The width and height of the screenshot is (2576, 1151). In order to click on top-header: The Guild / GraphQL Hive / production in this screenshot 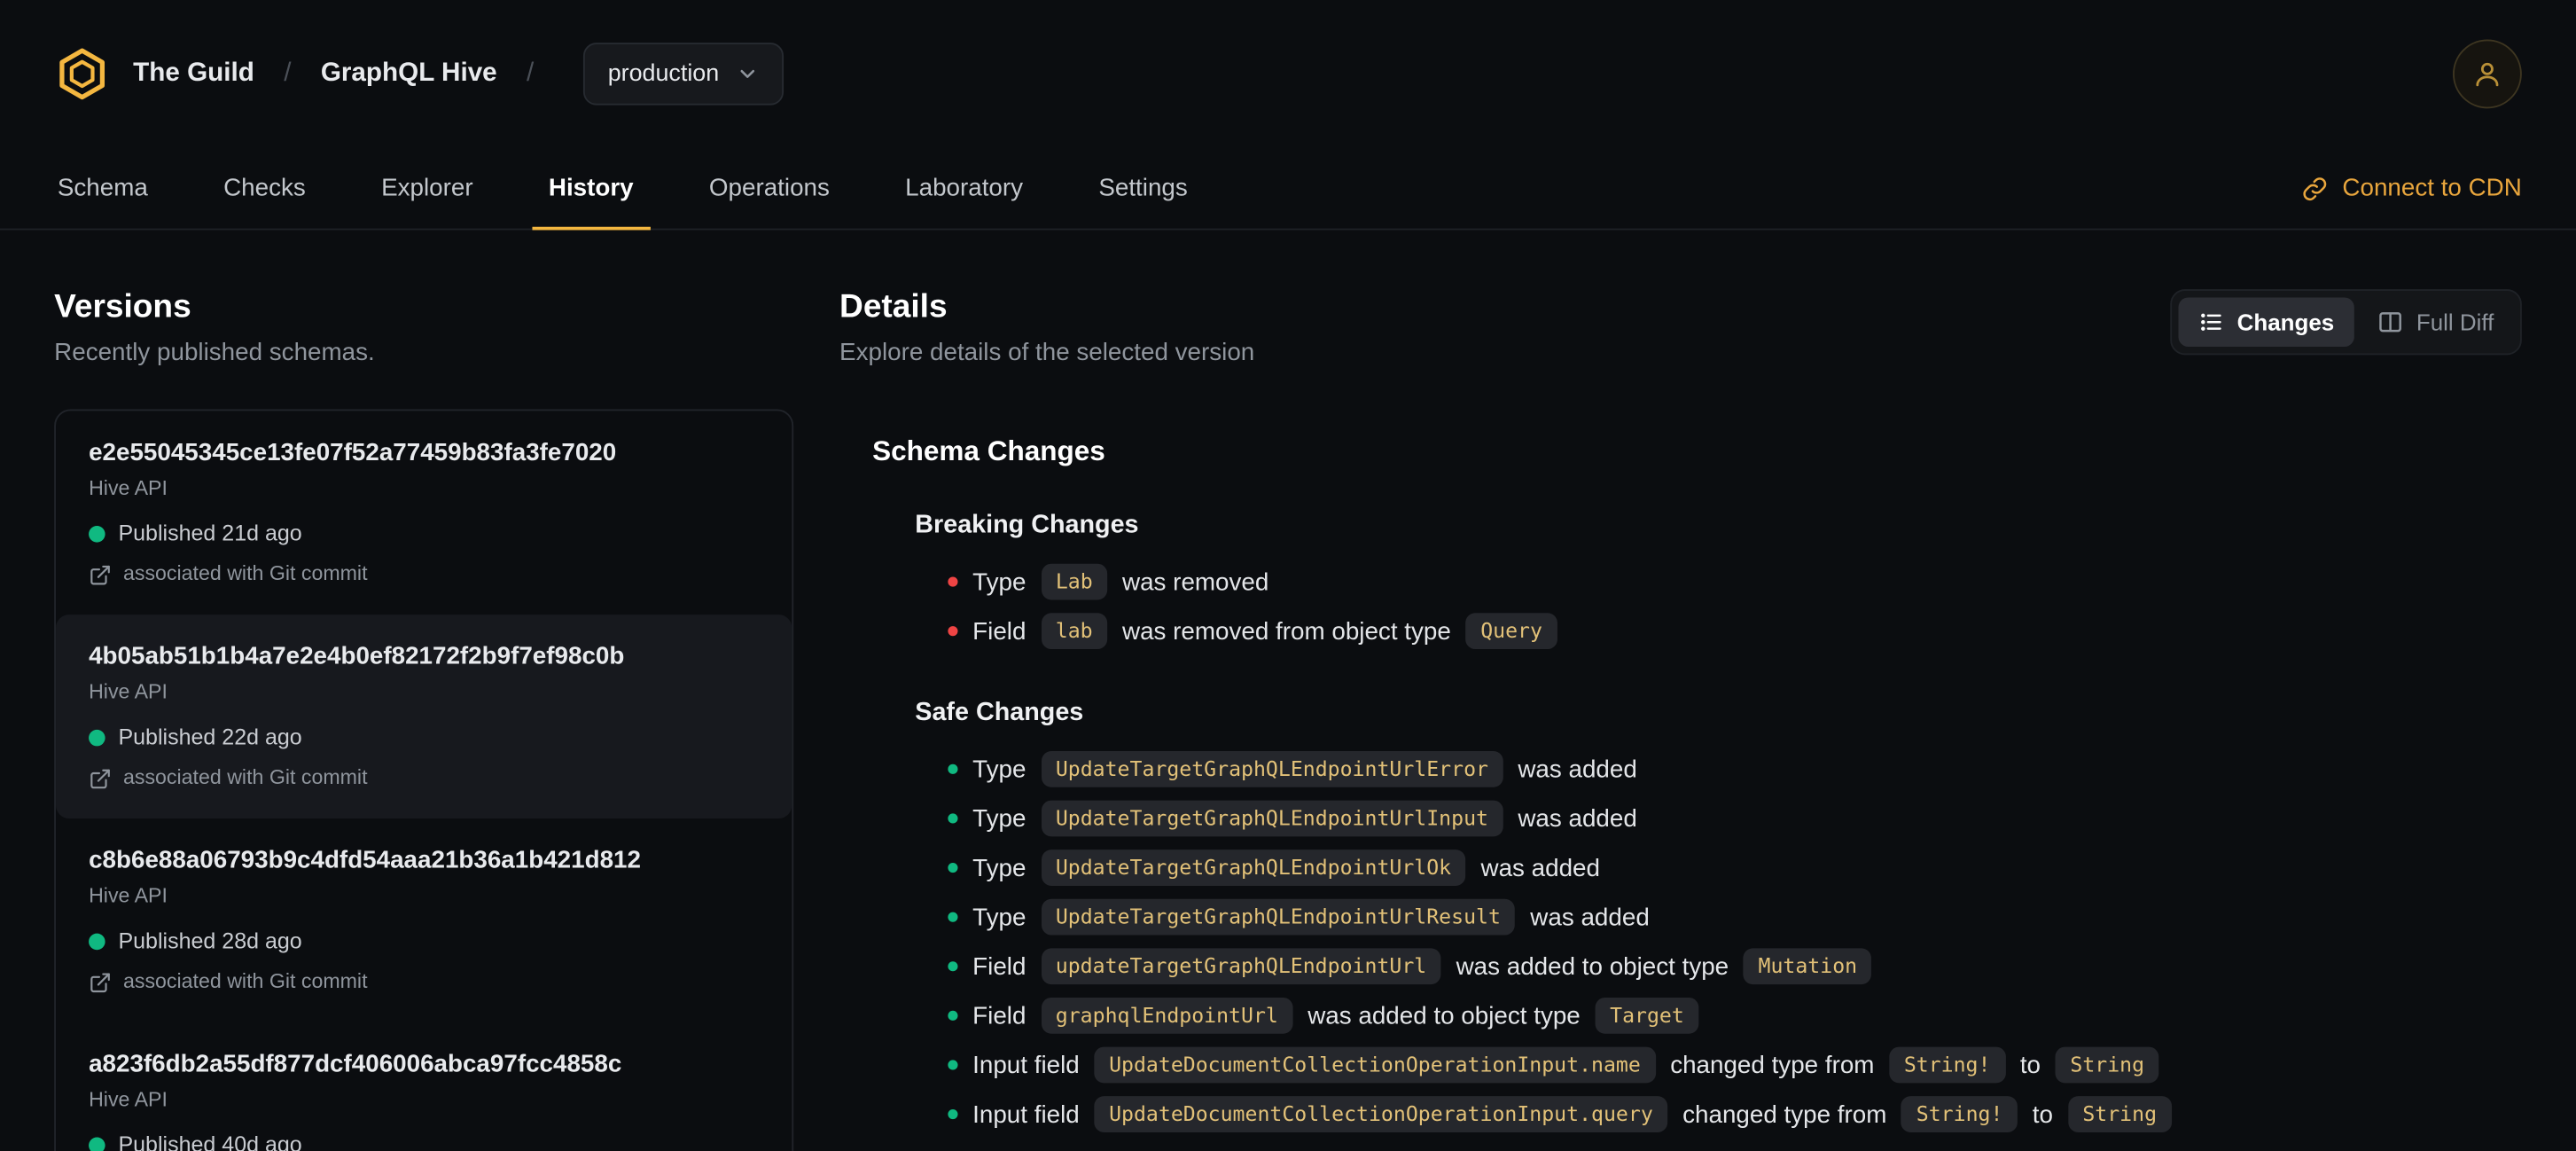, I will do `click(1288, 74)`.